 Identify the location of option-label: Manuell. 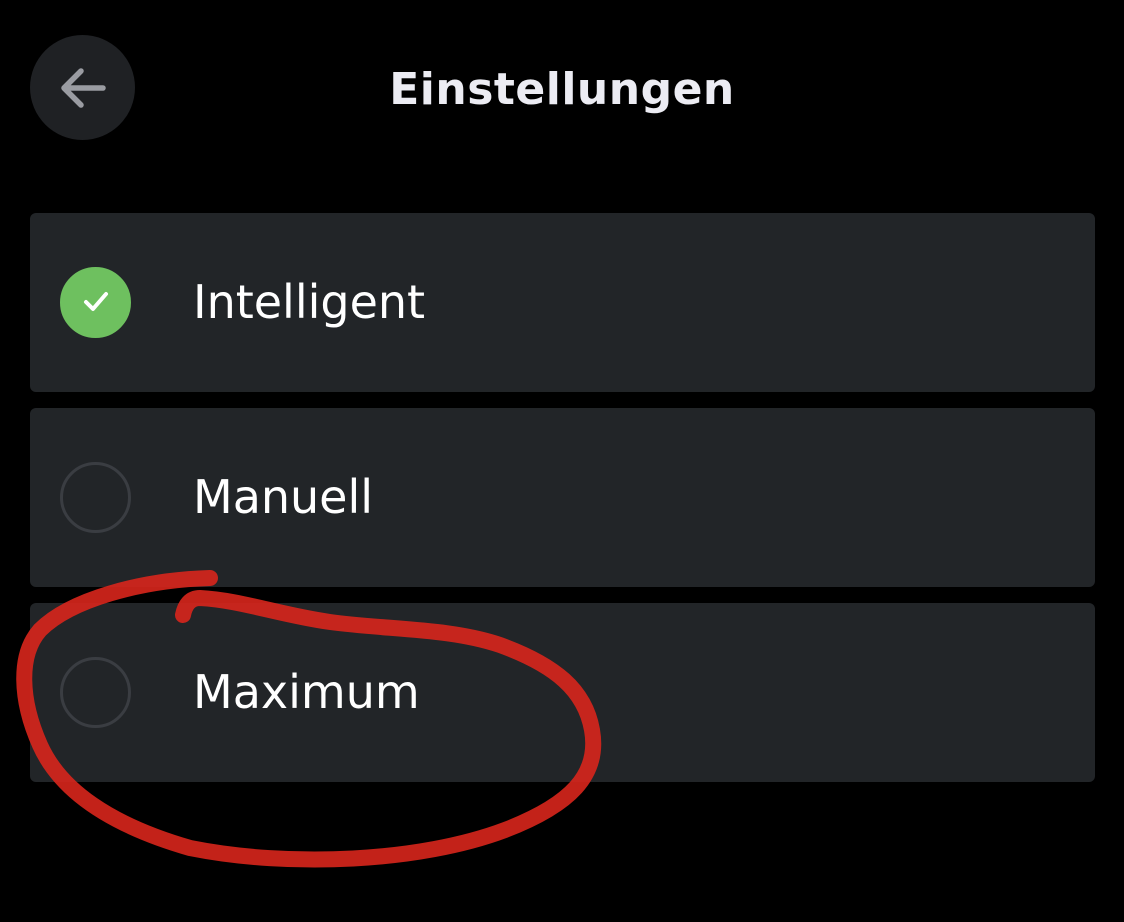
(283, 497).